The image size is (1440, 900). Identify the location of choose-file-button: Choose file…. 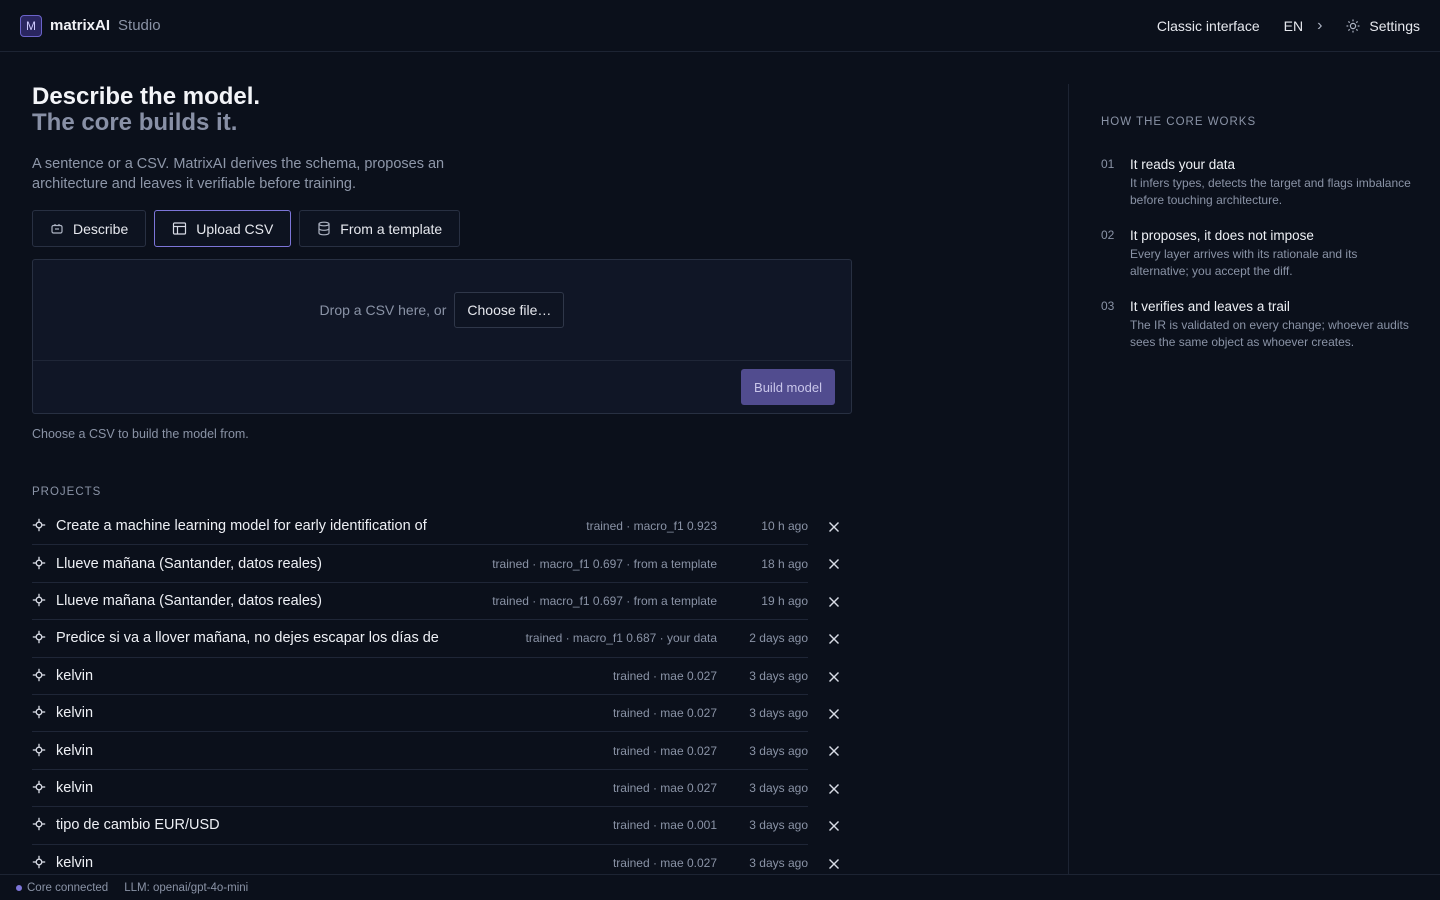
(509, 310).